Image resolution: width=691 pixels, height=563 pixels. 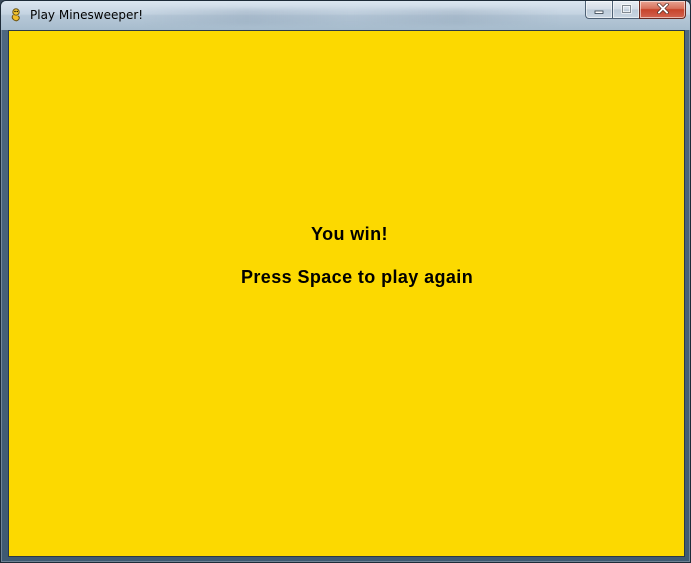 I want to click on minimize-icon, so click(x=599, y=10).